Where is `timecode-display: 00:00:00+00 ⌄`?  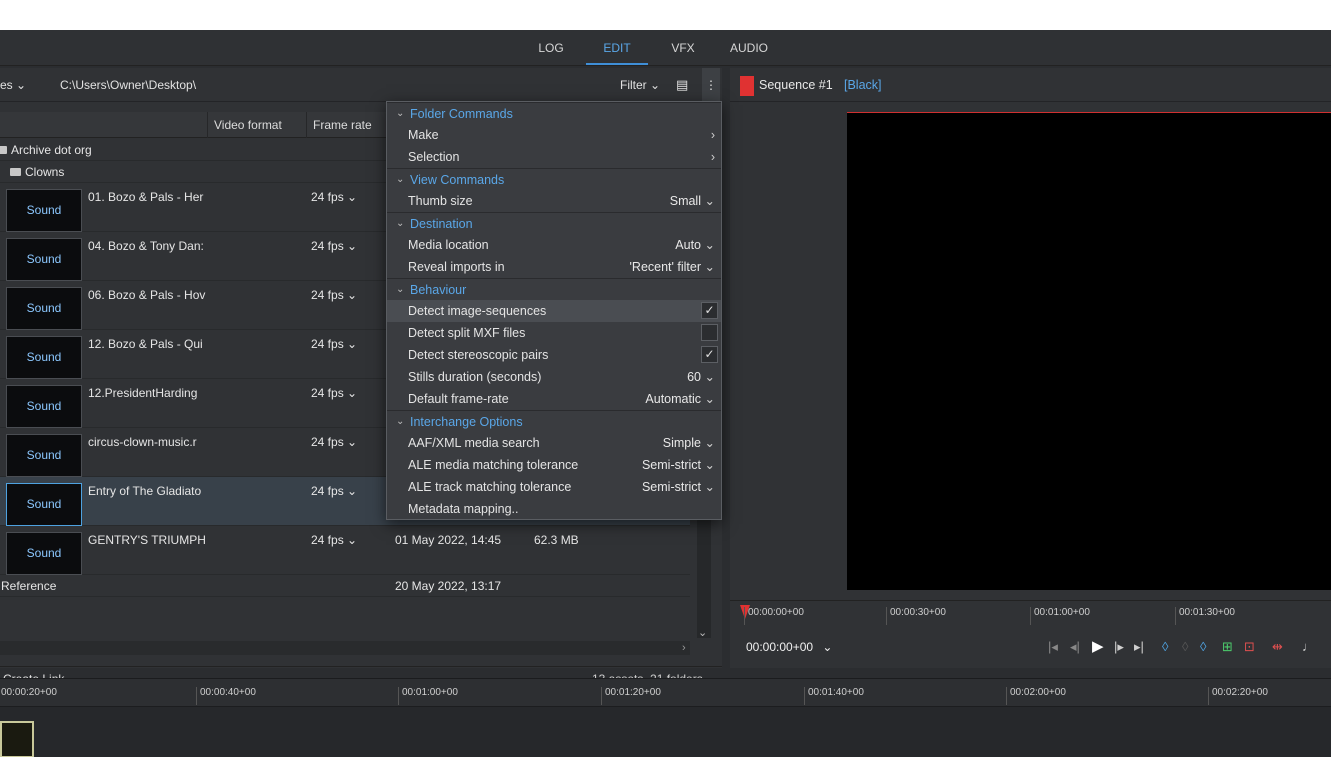
timecode-display: 00:00:00+00 ⌄ is located at coordinates (789, 647).